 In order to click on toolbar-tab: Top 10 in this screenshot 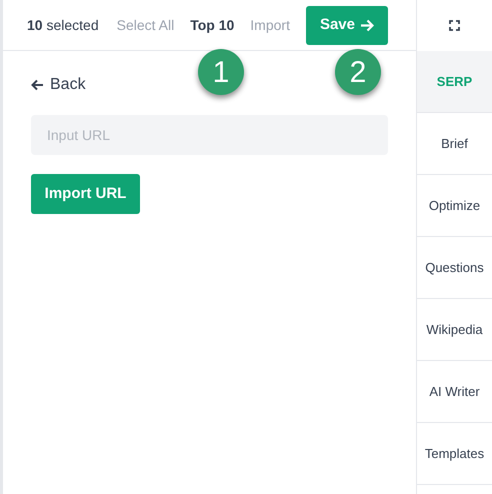, I will do `click(212, 25)`.